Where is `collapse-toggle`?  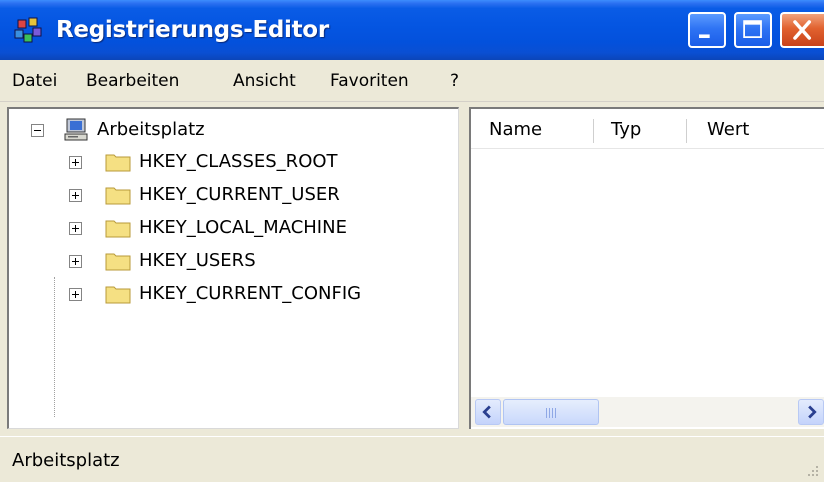
collapse-toggle is located at coordinates (37, 130).